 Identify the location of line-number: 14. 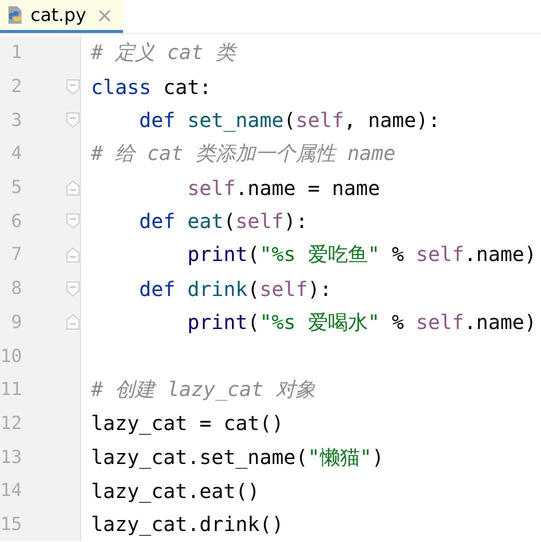
(11, 491).